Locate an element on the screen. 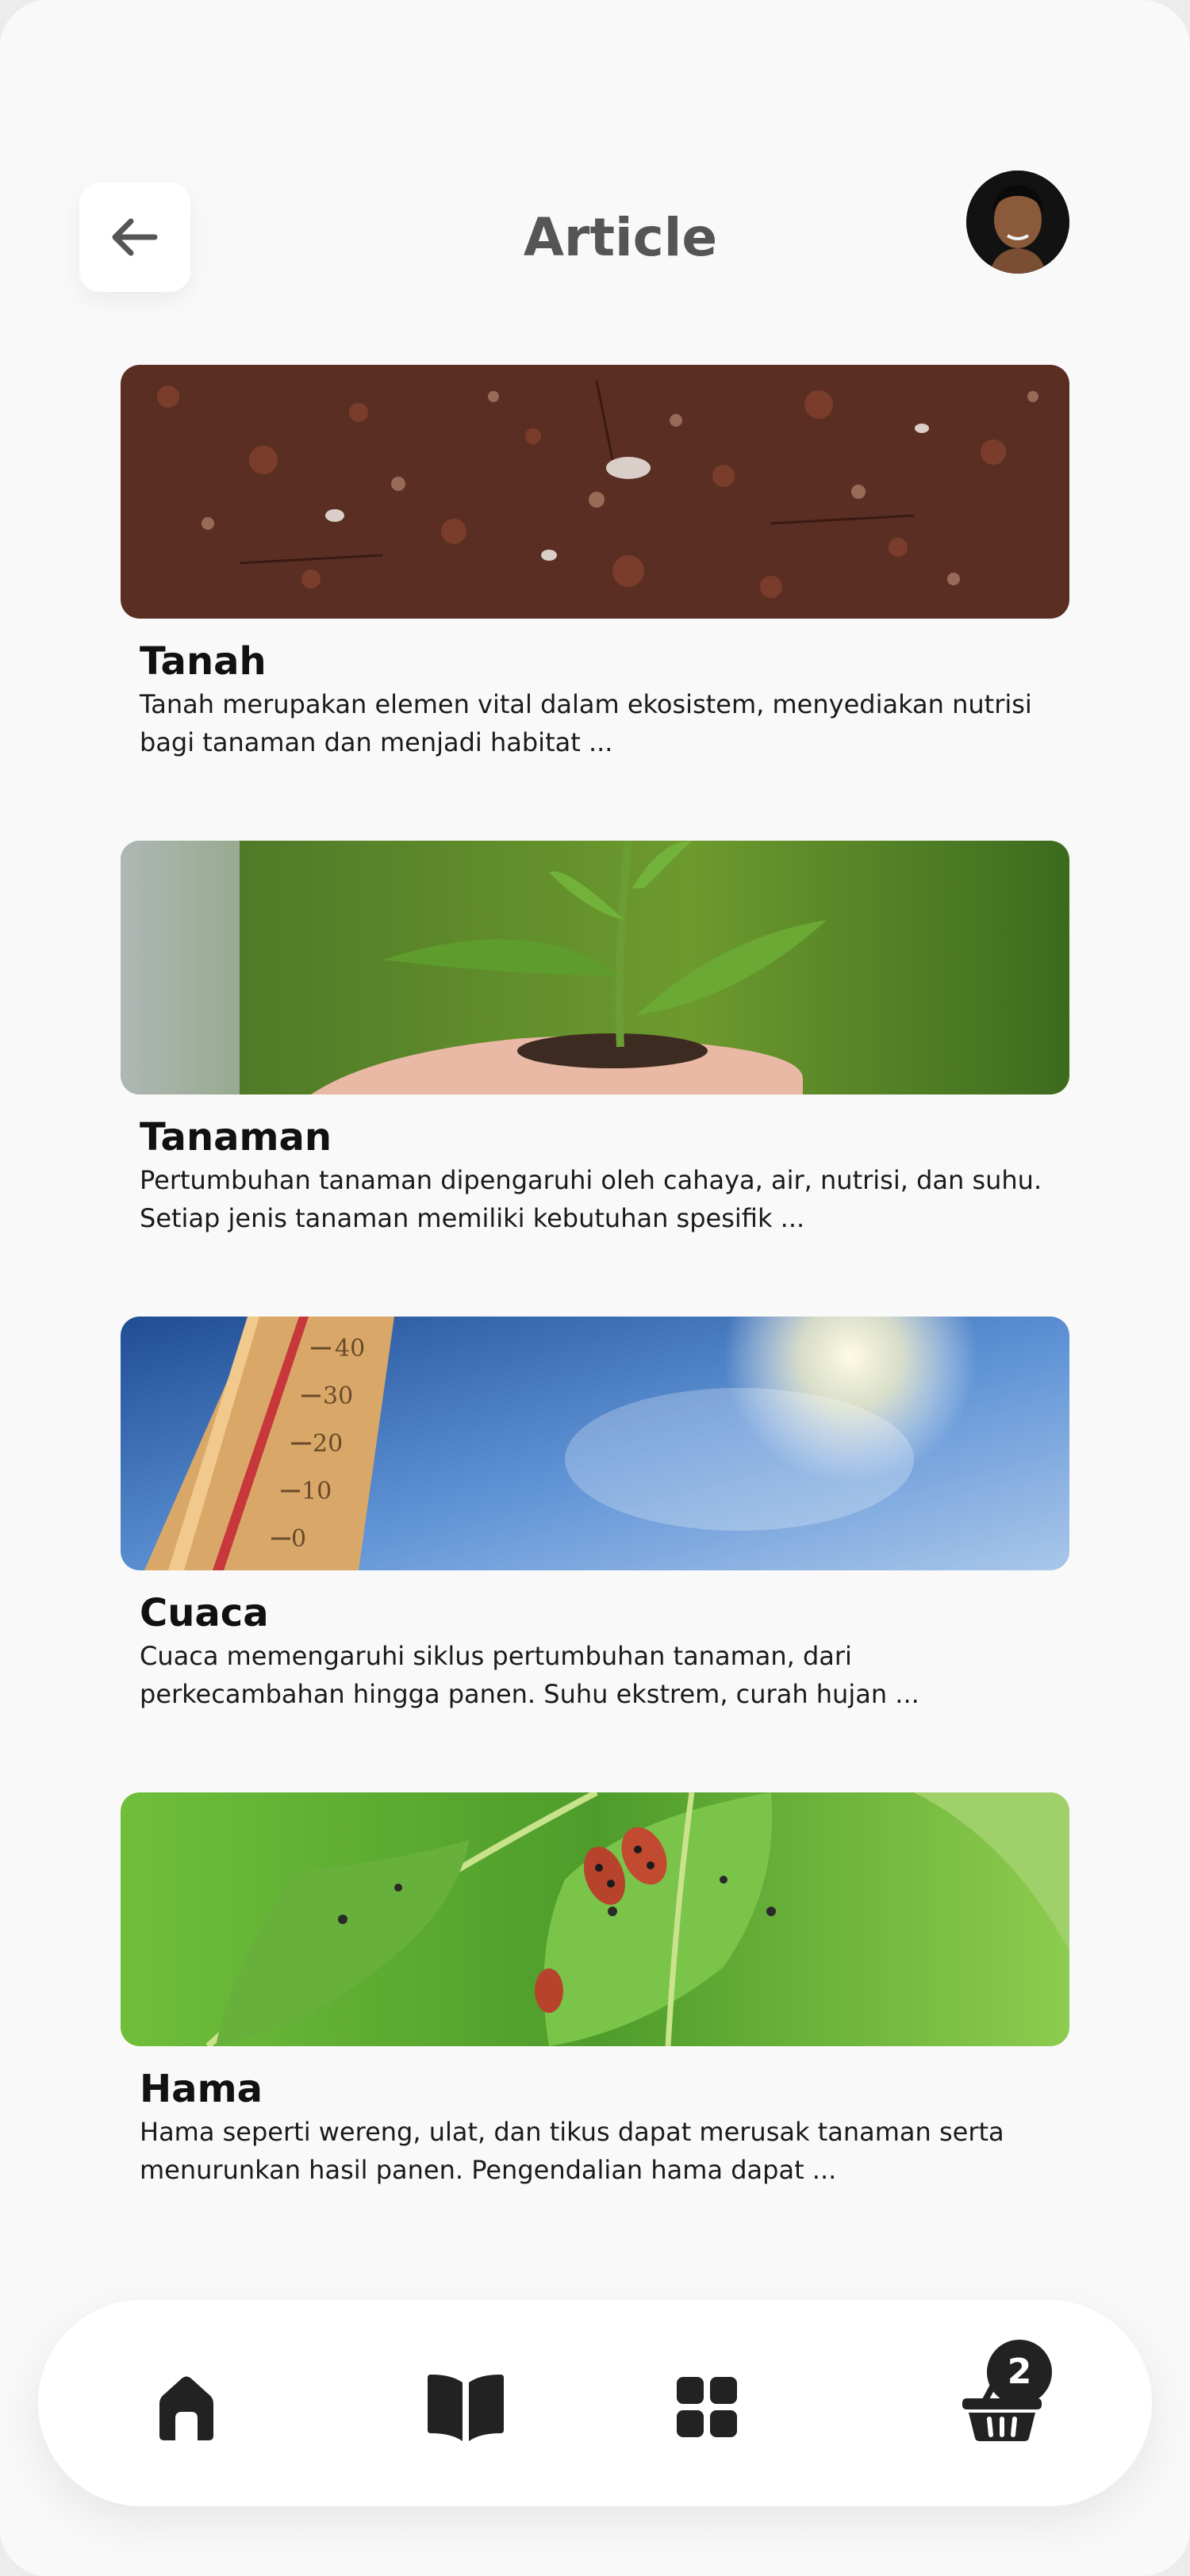 The height and width of the screenshot is (2576, 1190). back-button is located at coordinates (134, 237).